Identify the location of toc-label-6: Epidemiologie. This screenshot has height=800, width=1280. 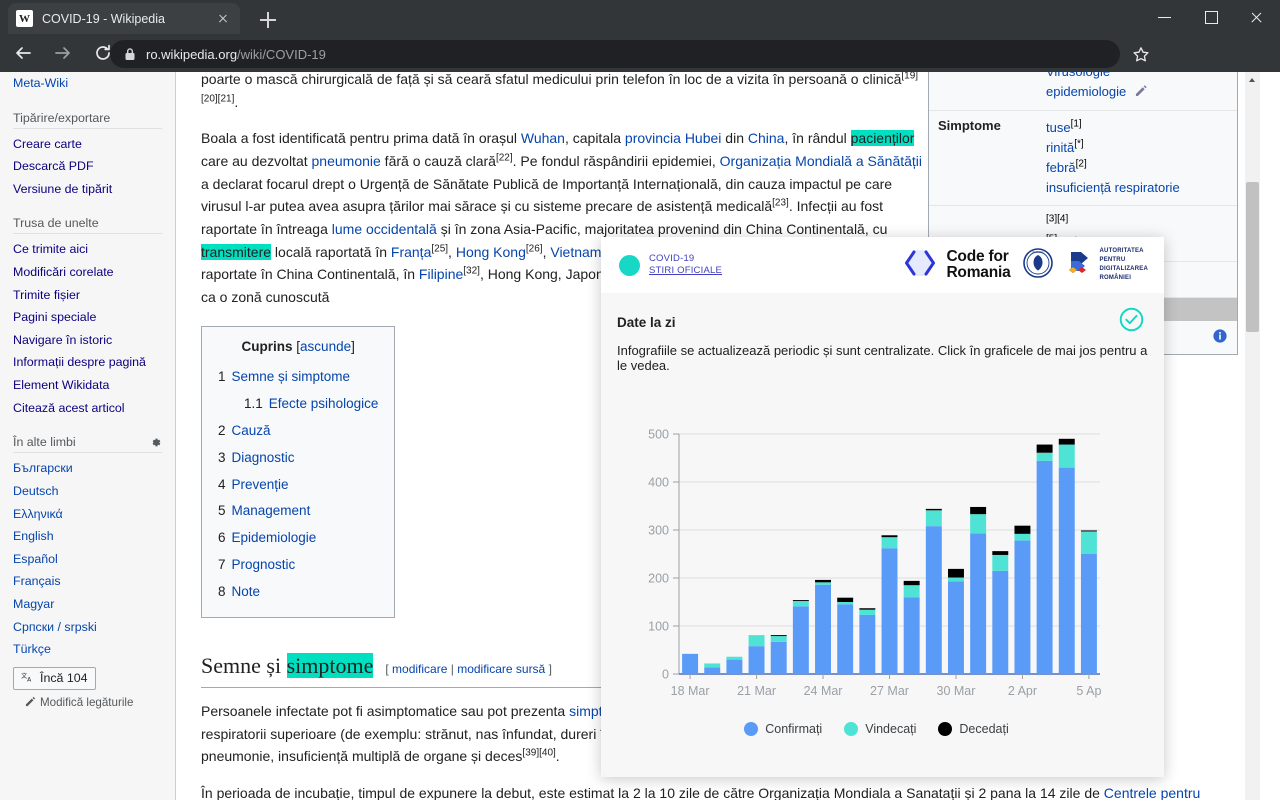
(274, 537).